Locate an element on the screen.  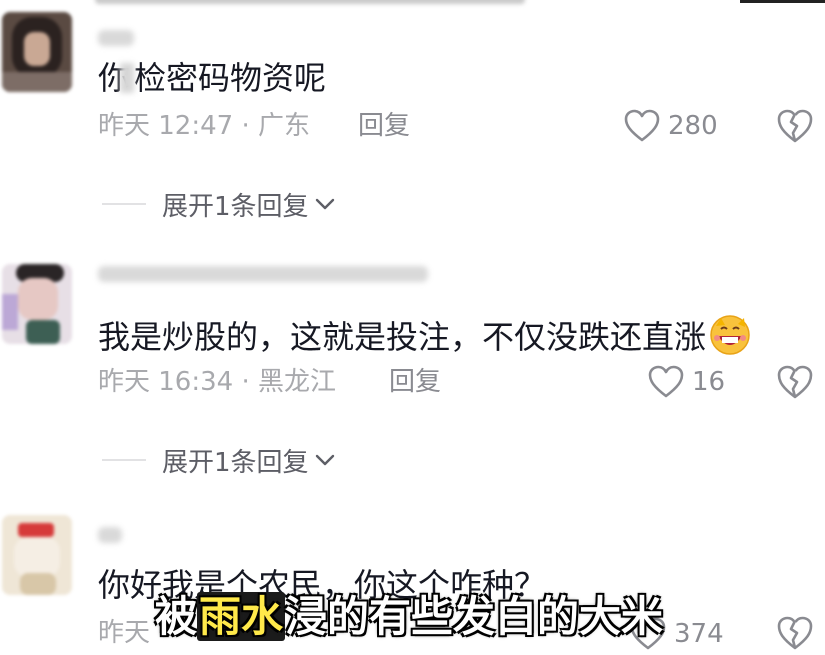
comment-text: 我是炒股的，这就是投注，不仅没跌还直涨 is located at coordinates (425, 334).